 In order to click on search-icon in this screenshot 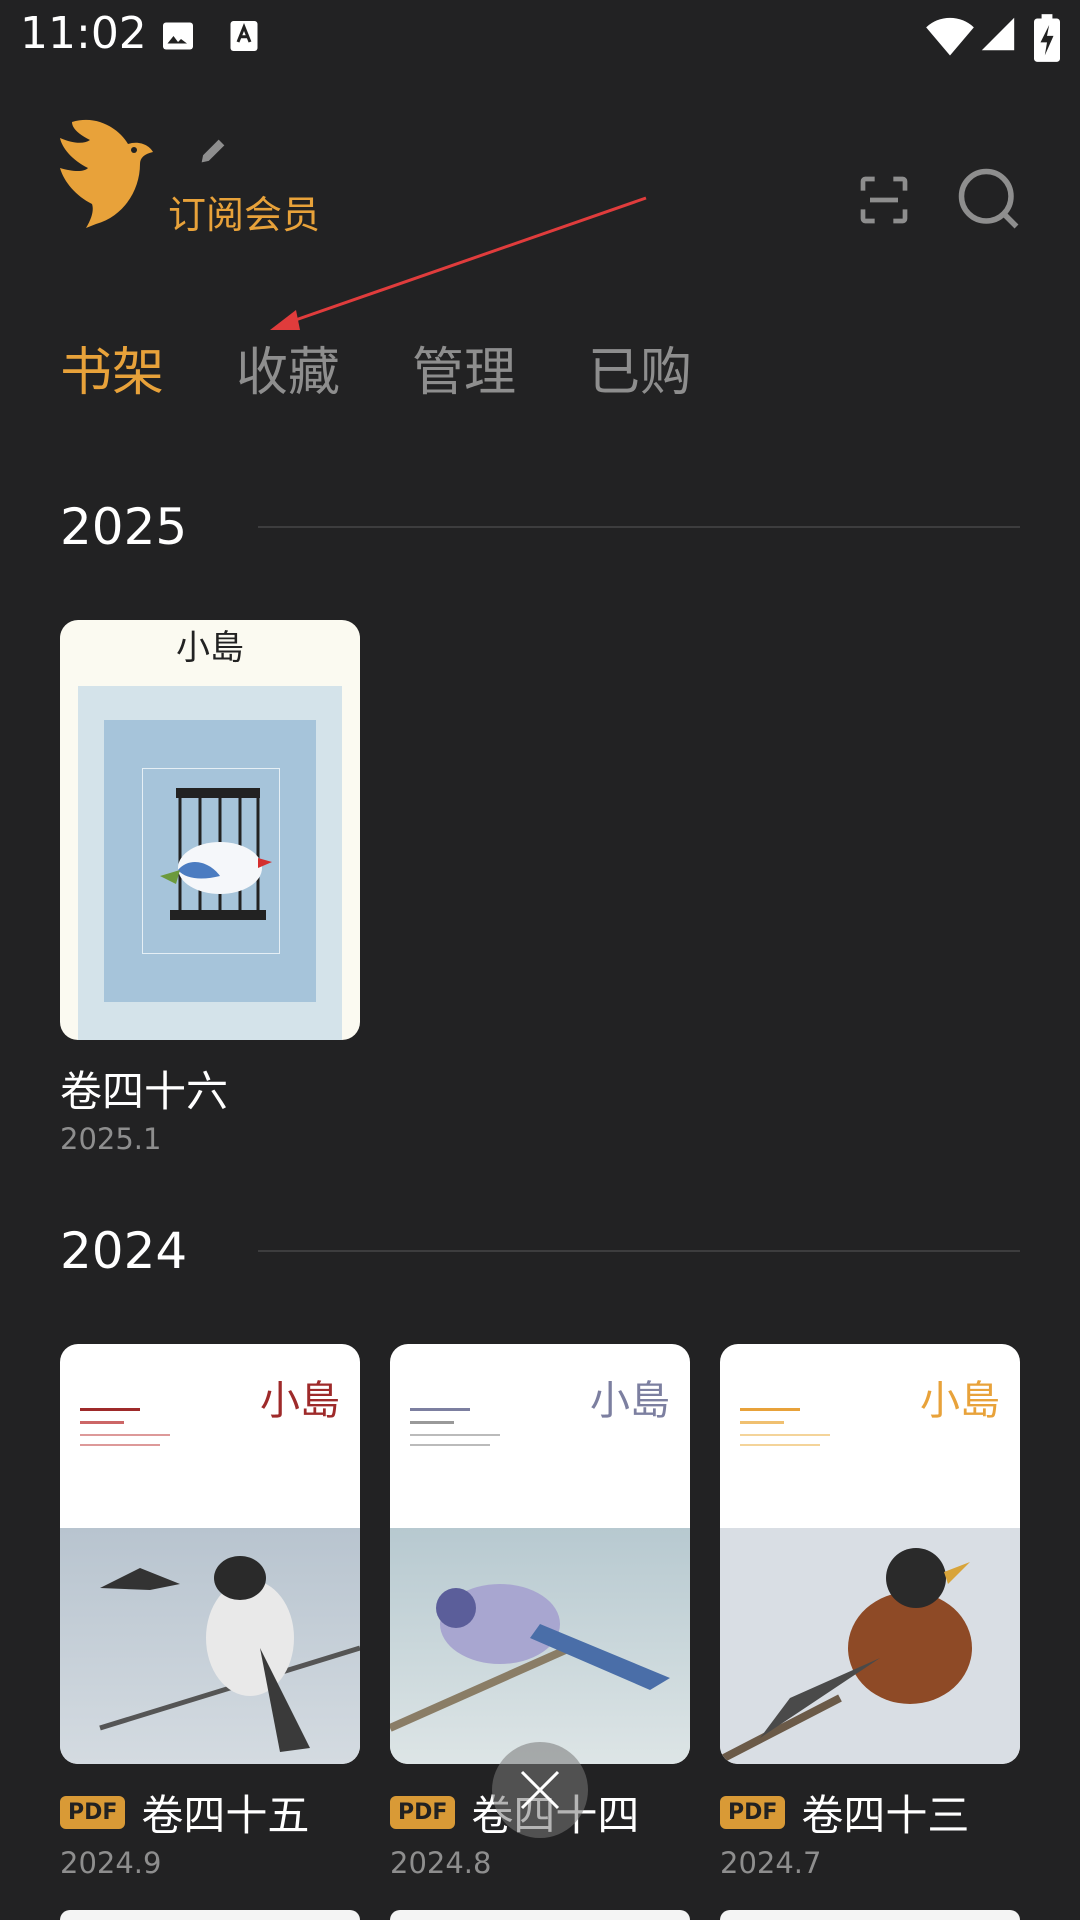, I will do `click(989, 199)`.